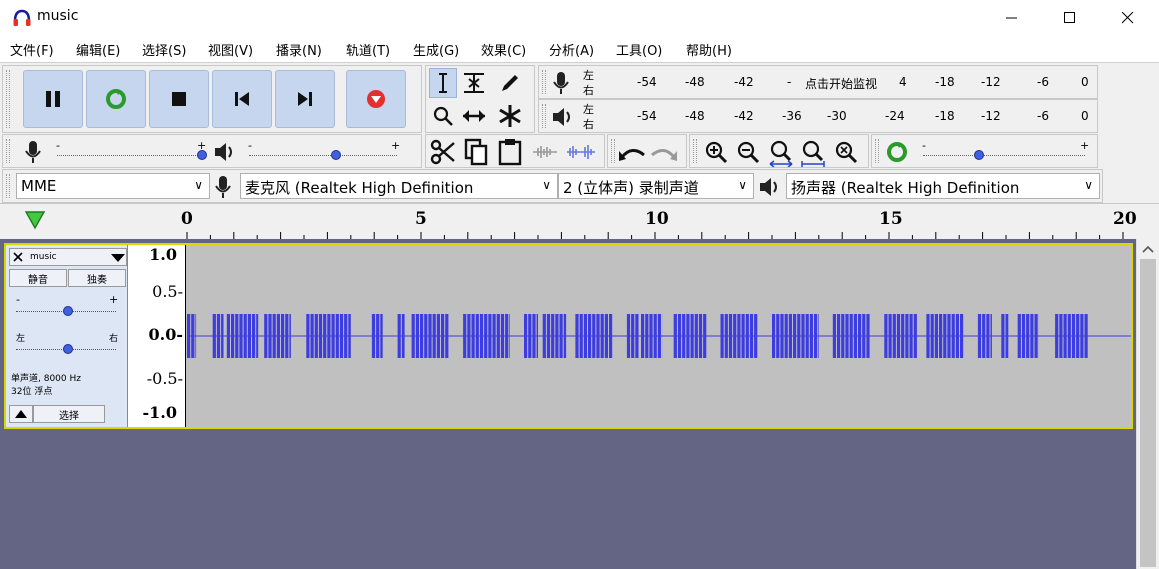 Image resolution: width=1159 pixels, height=569 pixels. Describe the element at coordinates (571, 49) in the screenshot. I see `menu-analyze: 分析(A)` at that location.